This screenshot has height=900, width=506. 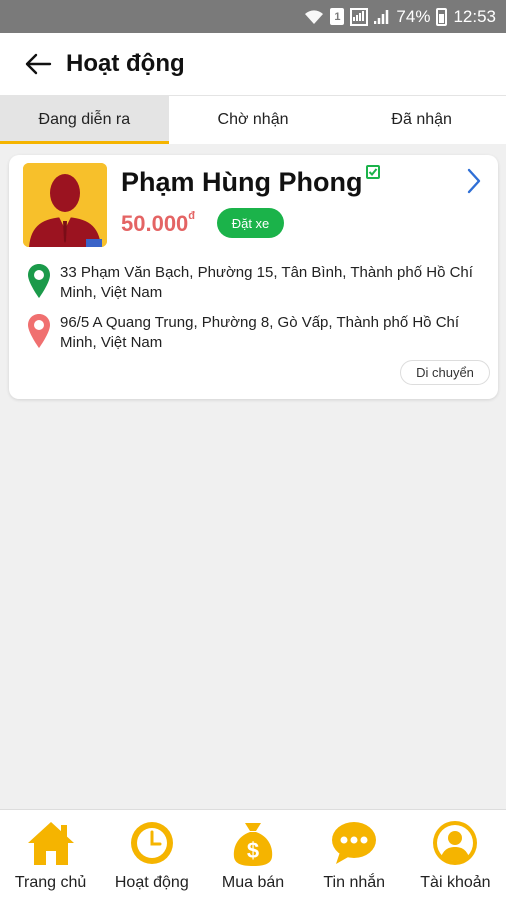 I want to click on money-bag-icon: $, so click(x=253, y=843).